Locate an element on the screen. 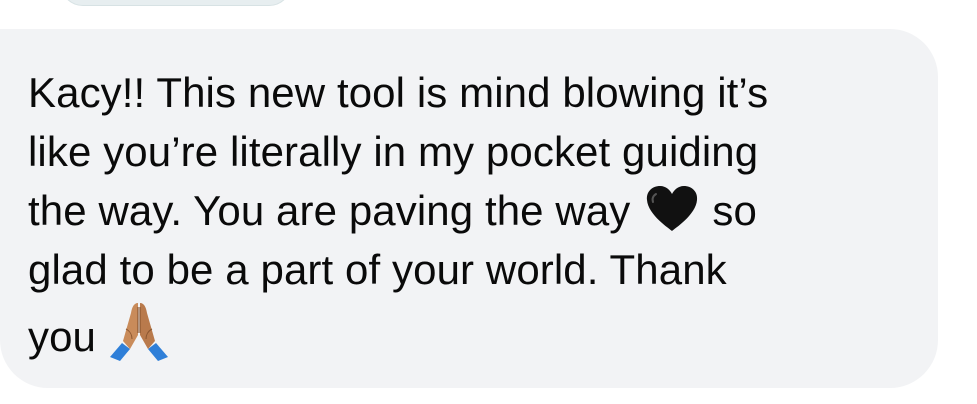 This screenshot has width=977, height=404. message-line: the way. You are paving the way so is located at coordinates (468, 210).